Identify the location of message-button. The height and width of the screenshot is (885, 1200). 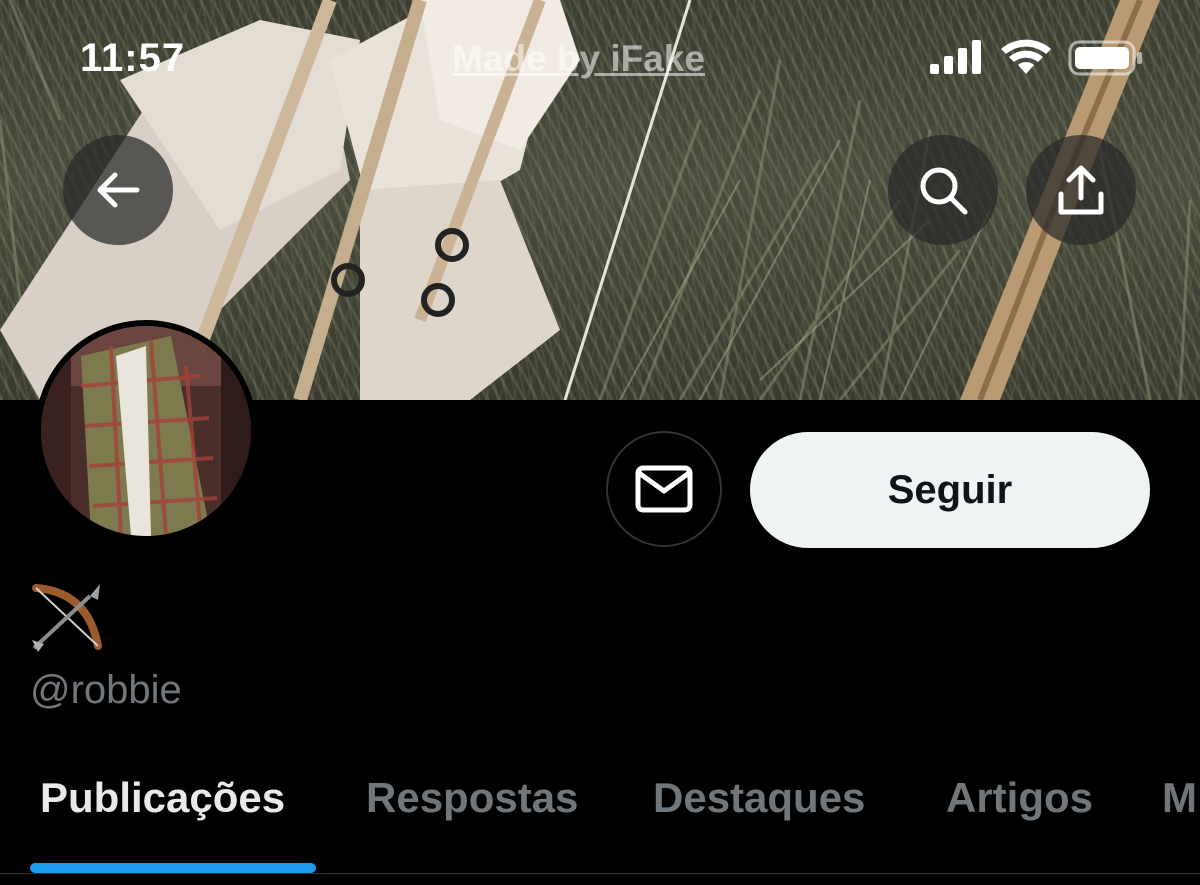
(664, 489).